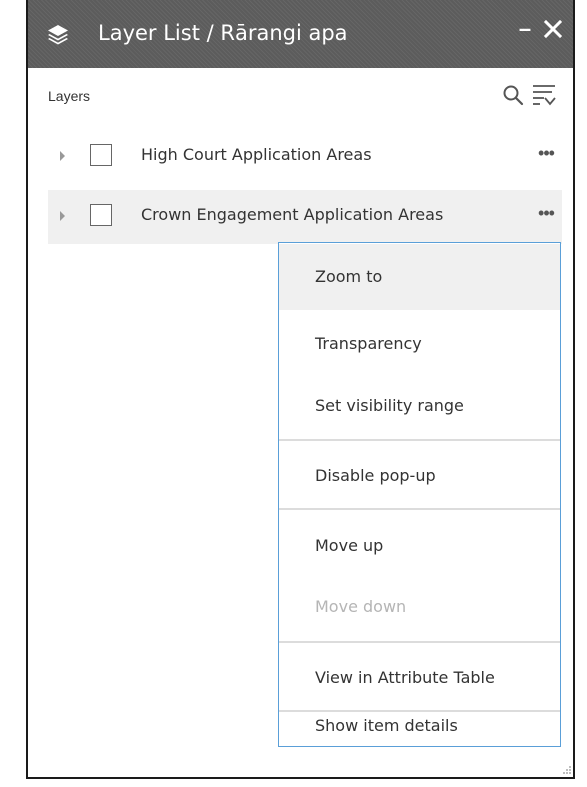  I want to click on panel-title: Layer List / Rārangi apa, so click(223, 33).